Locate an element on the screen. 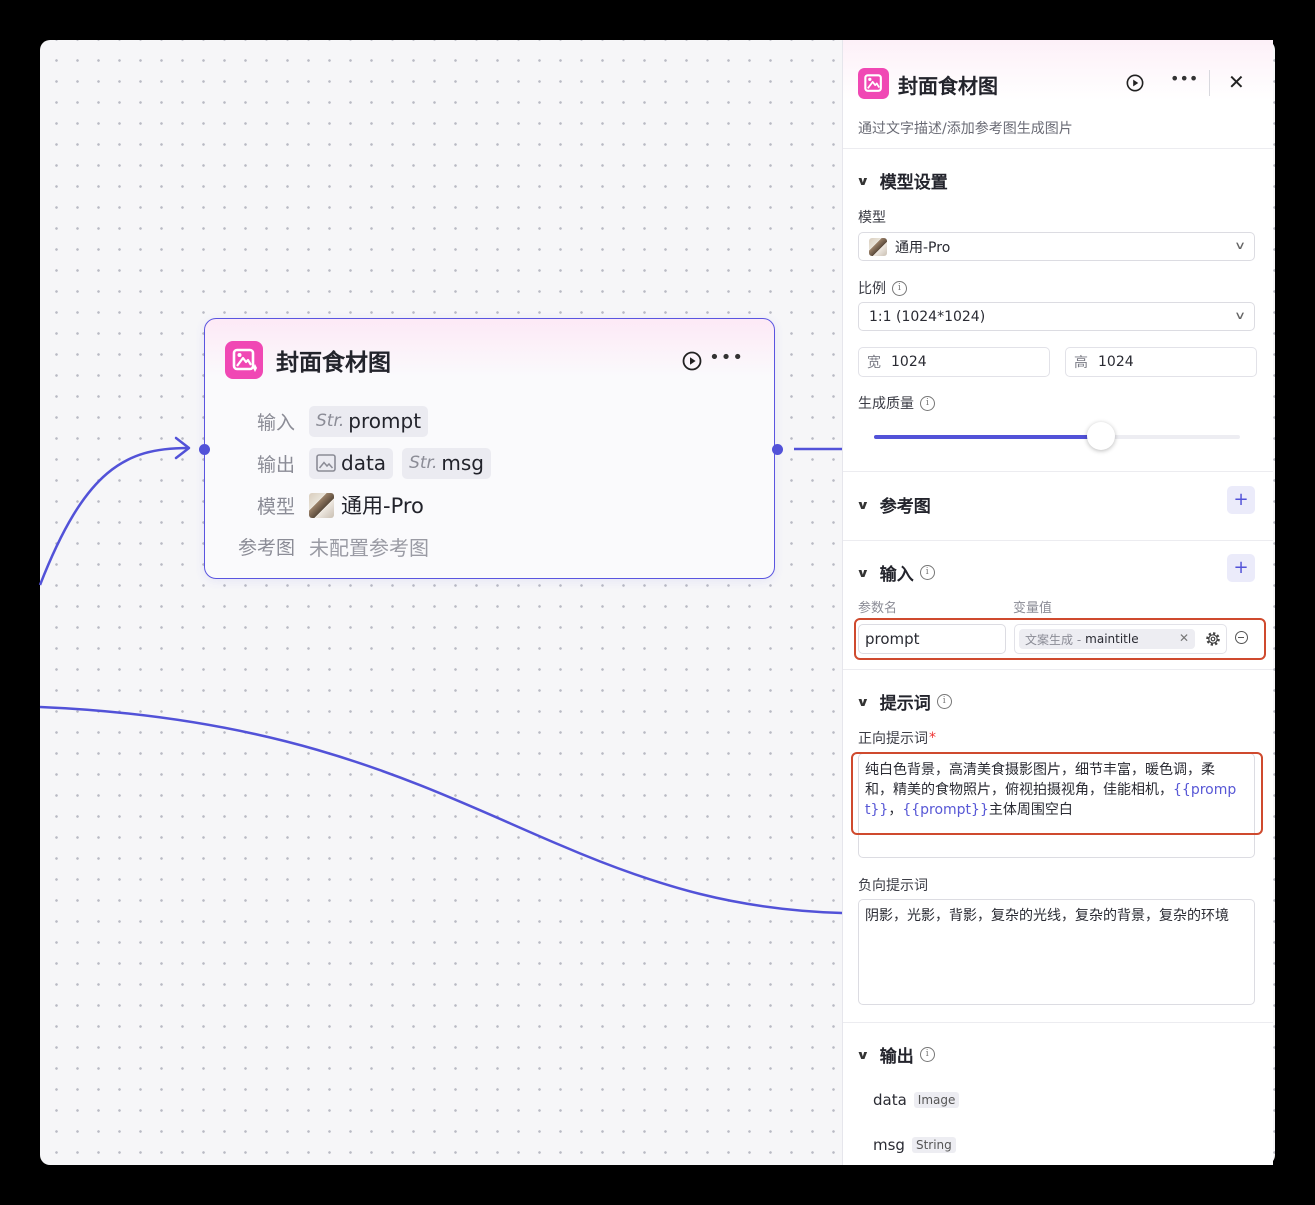 This screenshot has width=1315, height=1205. node-output-handle is located at coordinates (777, 449).